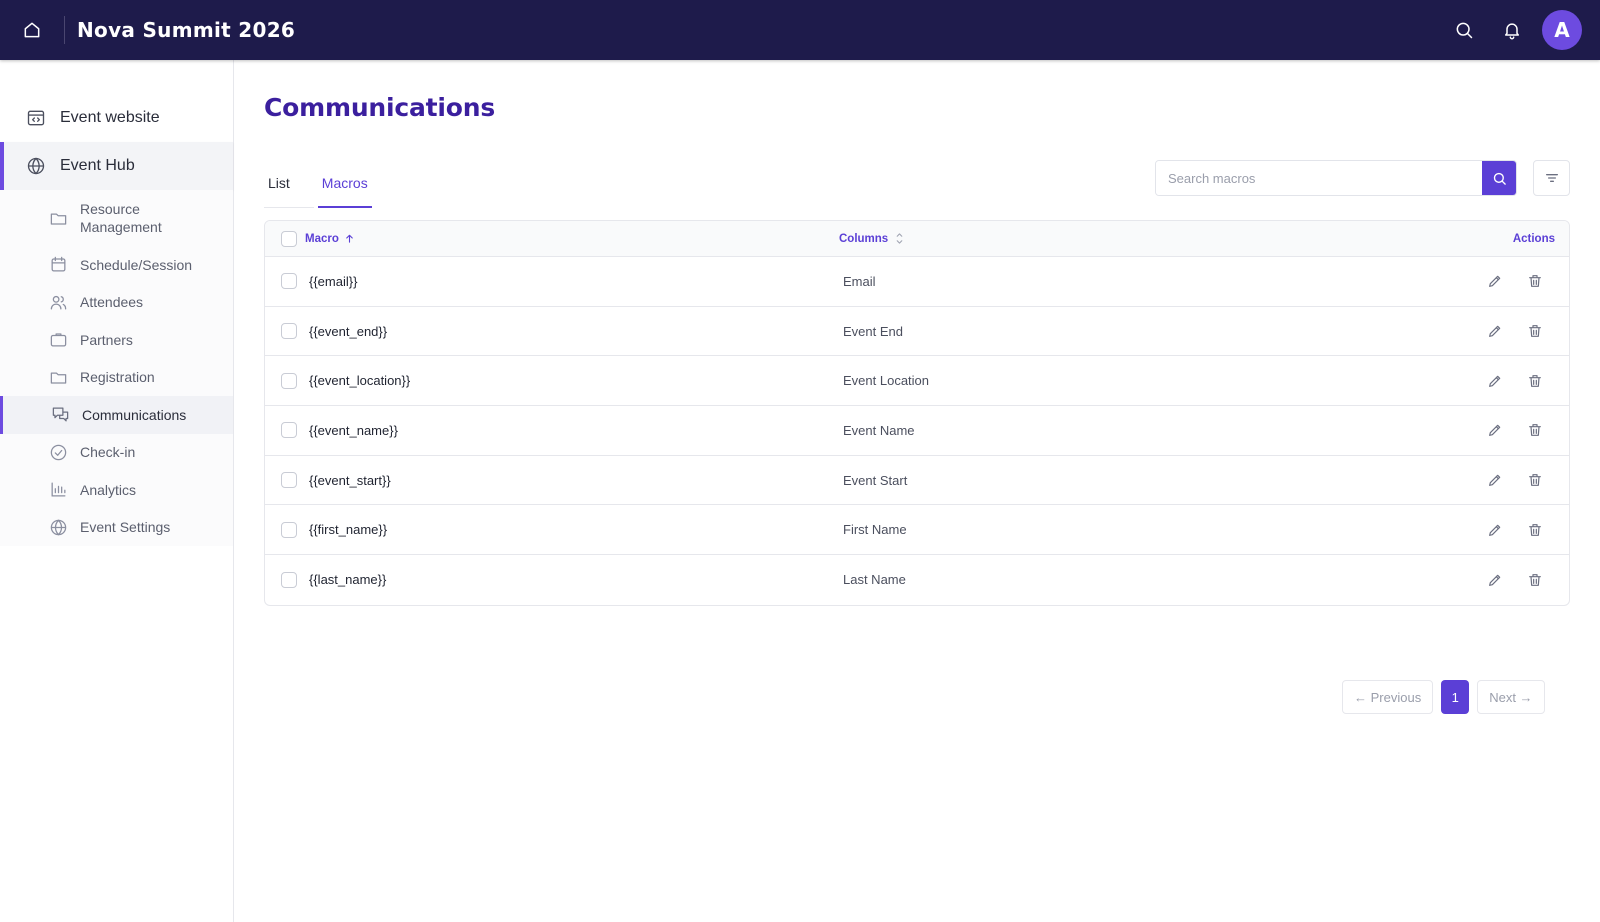 This screenshot has width=1600, height=922. I want to click on sidebar-item-analytics: Analytics, so click(116, 490).